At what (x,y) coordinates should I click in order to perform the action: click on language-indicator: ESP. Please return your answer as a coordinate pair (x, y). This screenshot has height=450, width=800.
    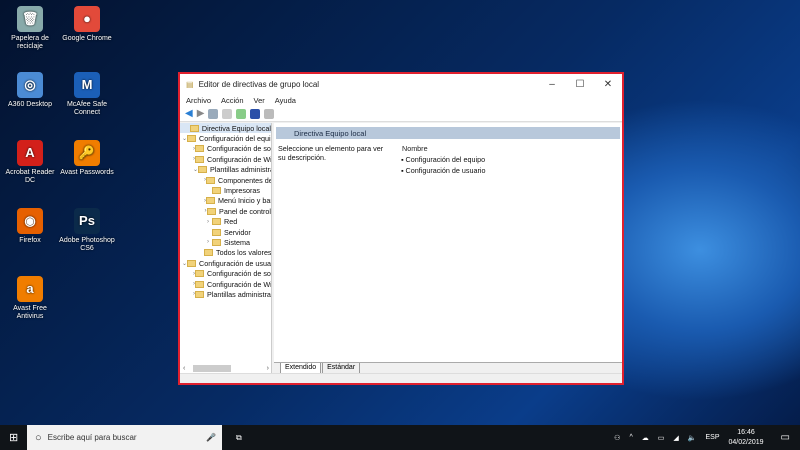
    Looking at the image, I should click on (712, 437).